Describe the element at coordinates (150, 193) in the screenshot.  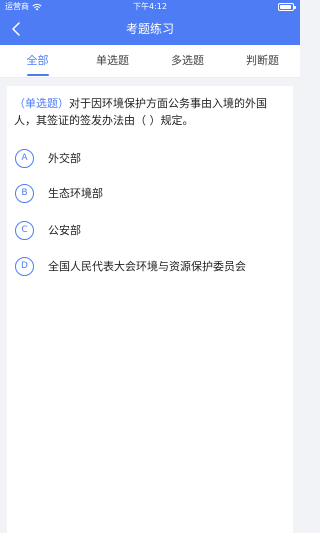
I see `option-b: B 生态环境部` at that location.